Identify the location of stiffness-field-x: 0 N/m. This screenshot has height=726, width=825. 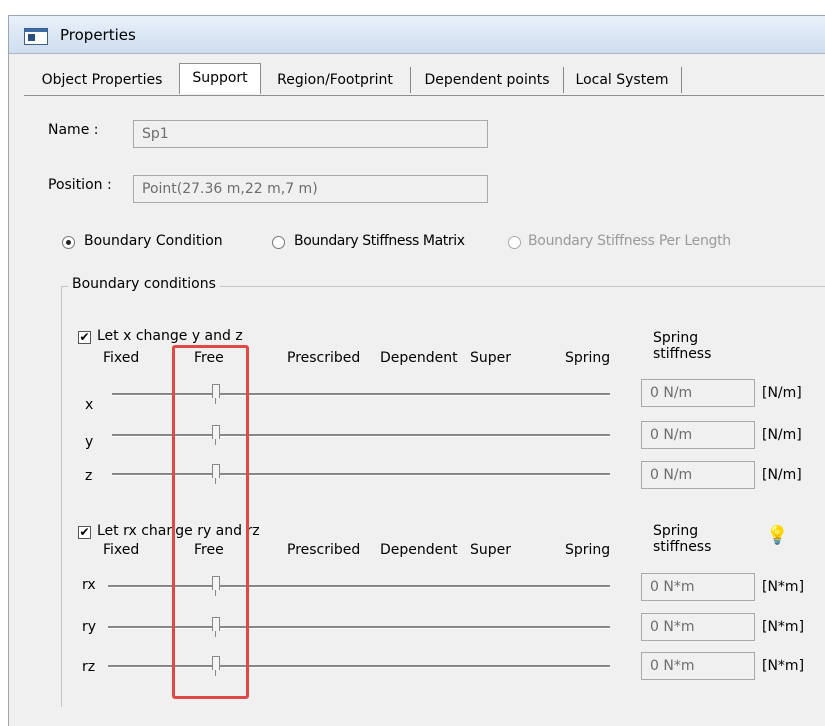
(698, 393).